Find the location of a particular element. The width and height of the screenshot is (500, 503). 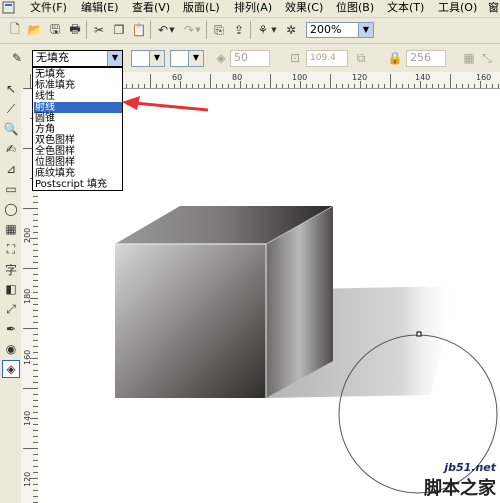

menu-edit: 编辑(E) is located at coordinates (100, 8).